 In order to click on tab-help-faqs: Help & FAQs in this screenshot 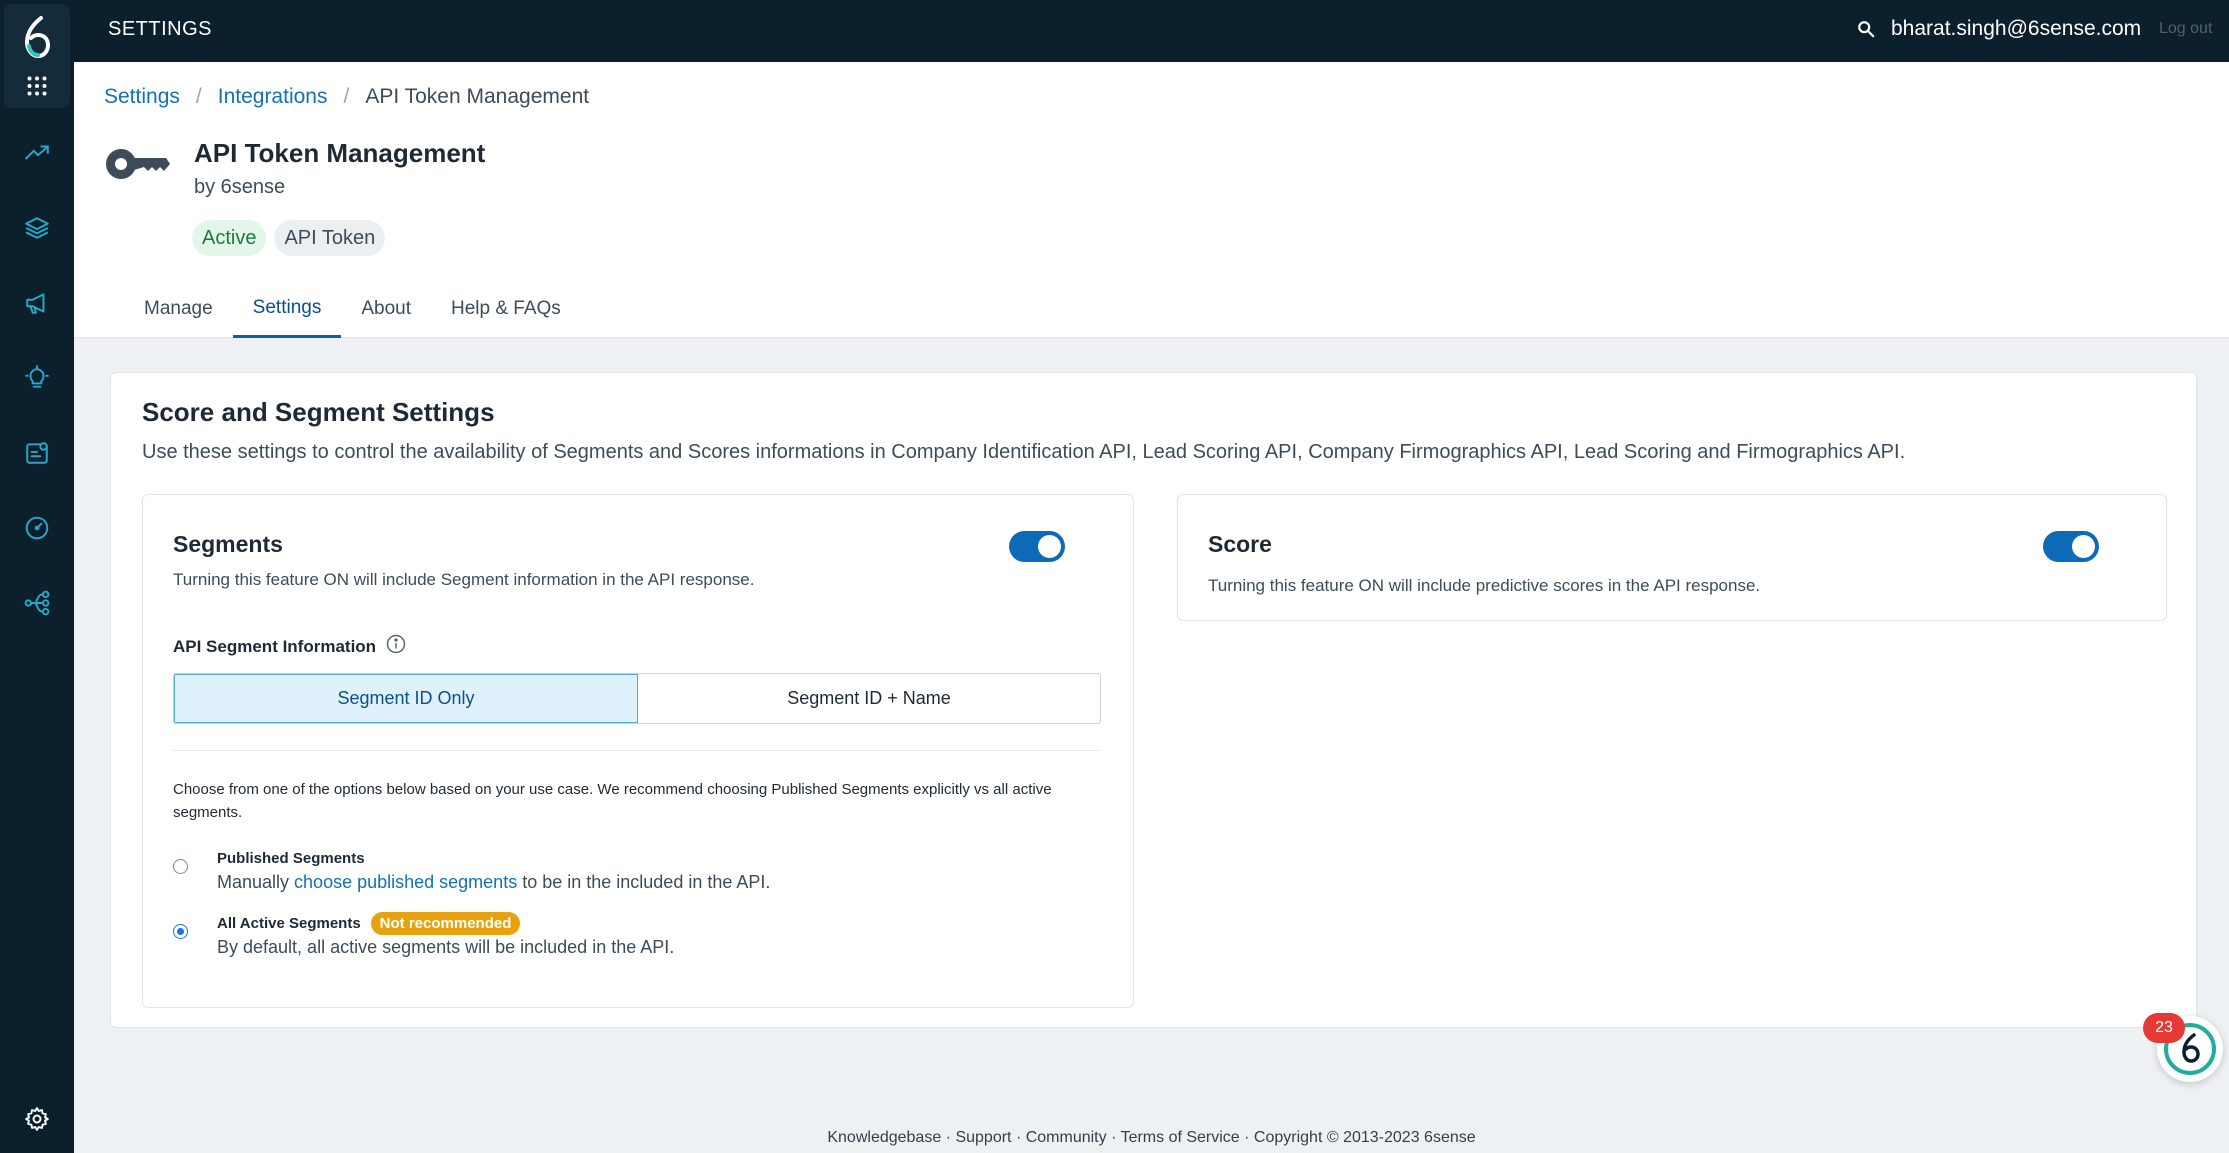, I will do `click(506, 309)`.